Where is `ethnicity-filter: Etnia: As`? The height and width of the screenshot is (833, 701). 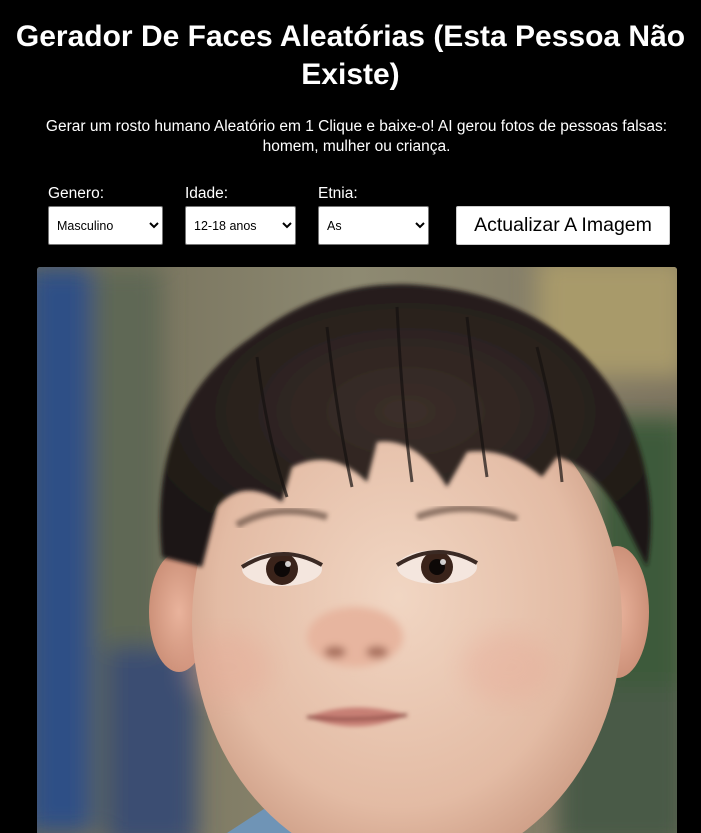
ethnicity-filter: Etnia: As is located at coordinates (373, 215).